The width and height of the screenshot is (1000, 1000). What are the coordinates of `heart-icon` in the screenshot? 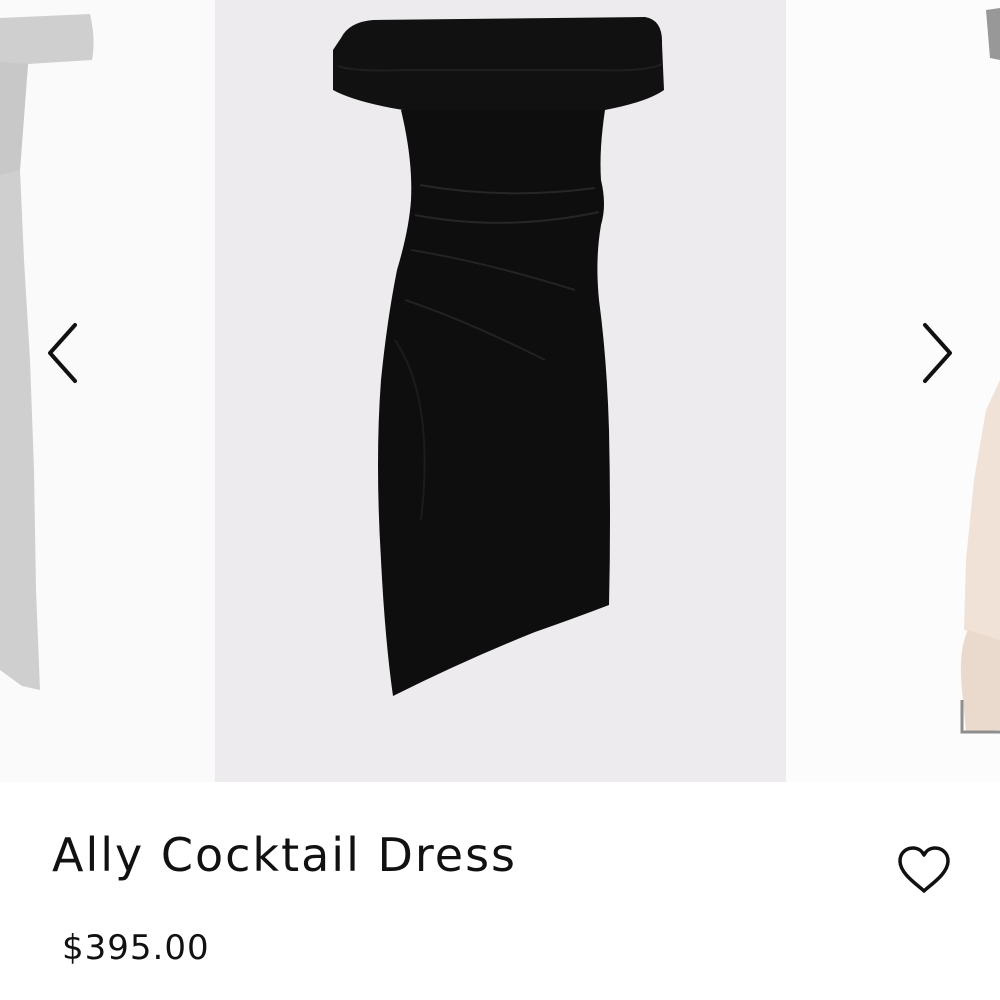 It's located at (924, 869).